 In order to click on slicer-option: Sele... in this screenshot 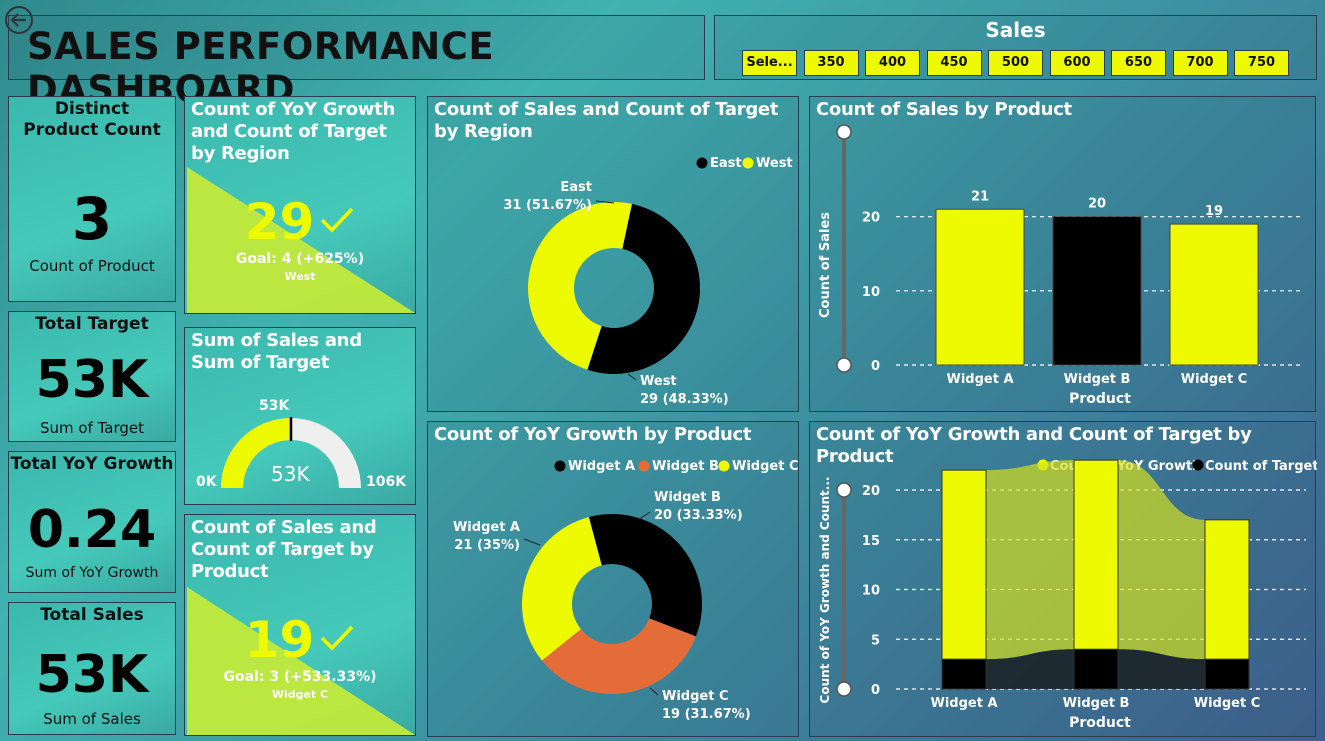, I will do `click(769, 63)`.